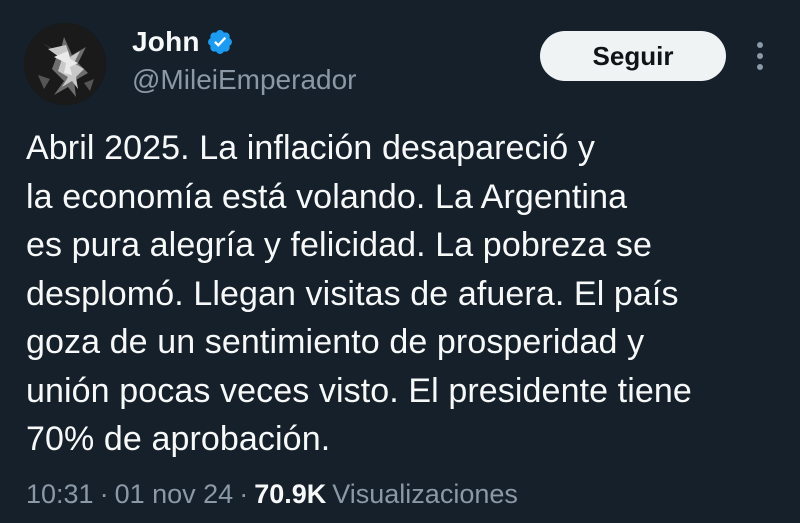 The width and height of the screenshot is (800, 523). What do you see at coordinates (174, 494) in the screenshot?
I see `tweet-date: 01 nov 24` at bounding box center [174, 494].